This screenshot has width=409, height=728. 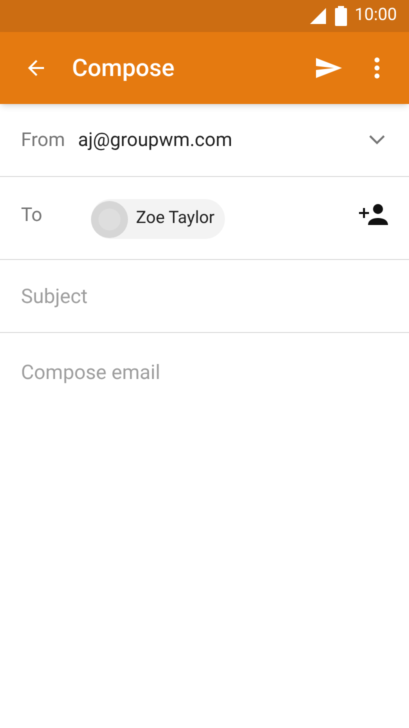 What do you see at coordinates (375, 16) in the screenshot?
I see `status-time: 10:00` at bounding box center [375, 16].